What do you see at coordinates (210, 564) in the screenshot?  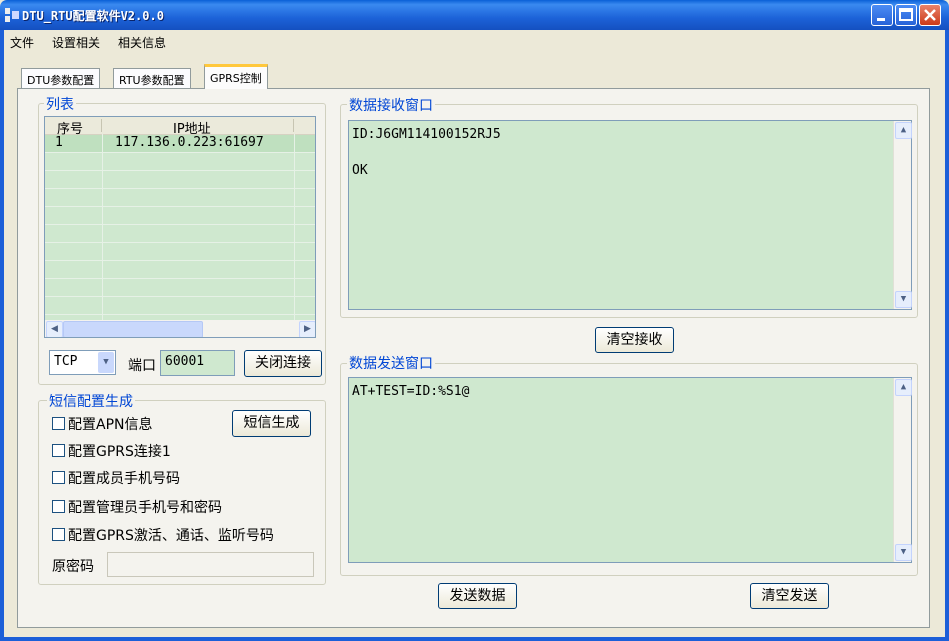 I see `old-password-input` at bounding box center [210, 564].